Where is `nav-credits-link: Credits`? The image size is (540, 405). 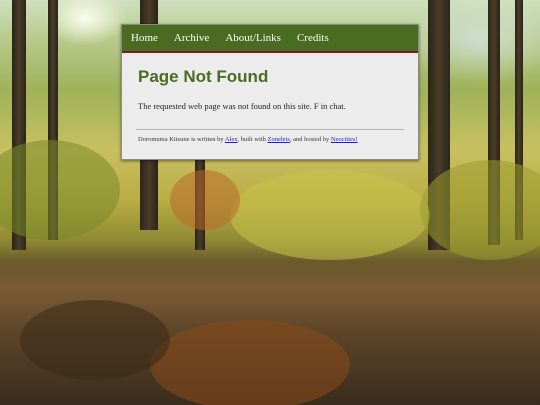 nav-credits-link: Credits is located at coordinates (313, 38).